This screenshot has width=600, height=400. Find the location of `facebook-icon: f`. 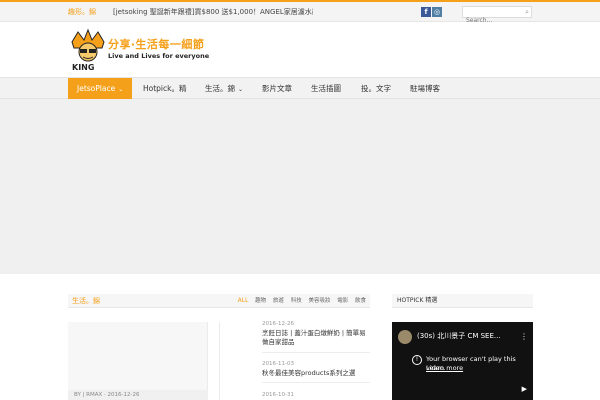

facebook-icon: f is located at coordinates (426, 12).